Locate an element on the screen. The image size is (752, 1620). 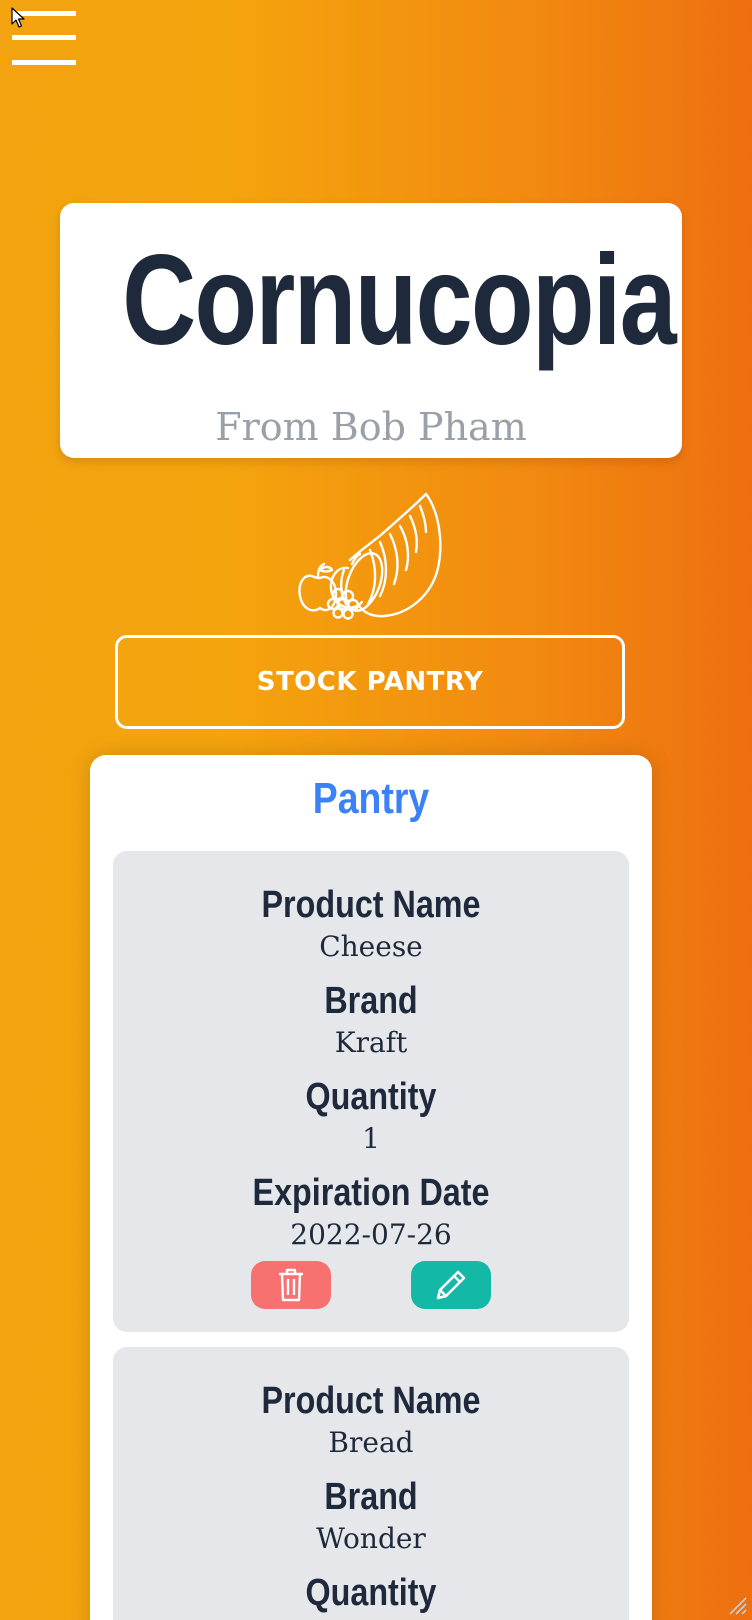
delete-item-button is located at coordinates (291, 1285).